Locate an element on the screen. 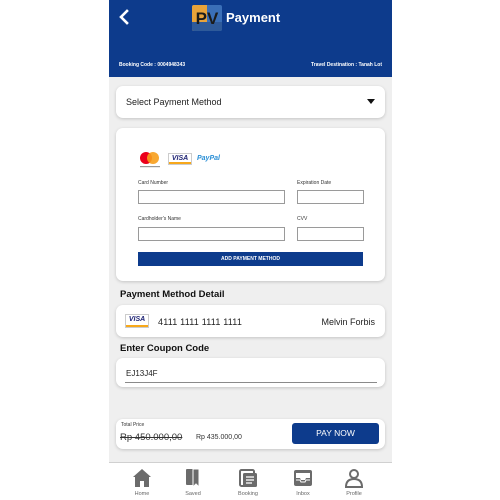 Image resolution: width=500 pixels, height=500 pixels. nav-item-saved: Saved is located at coordinates (193, 481).